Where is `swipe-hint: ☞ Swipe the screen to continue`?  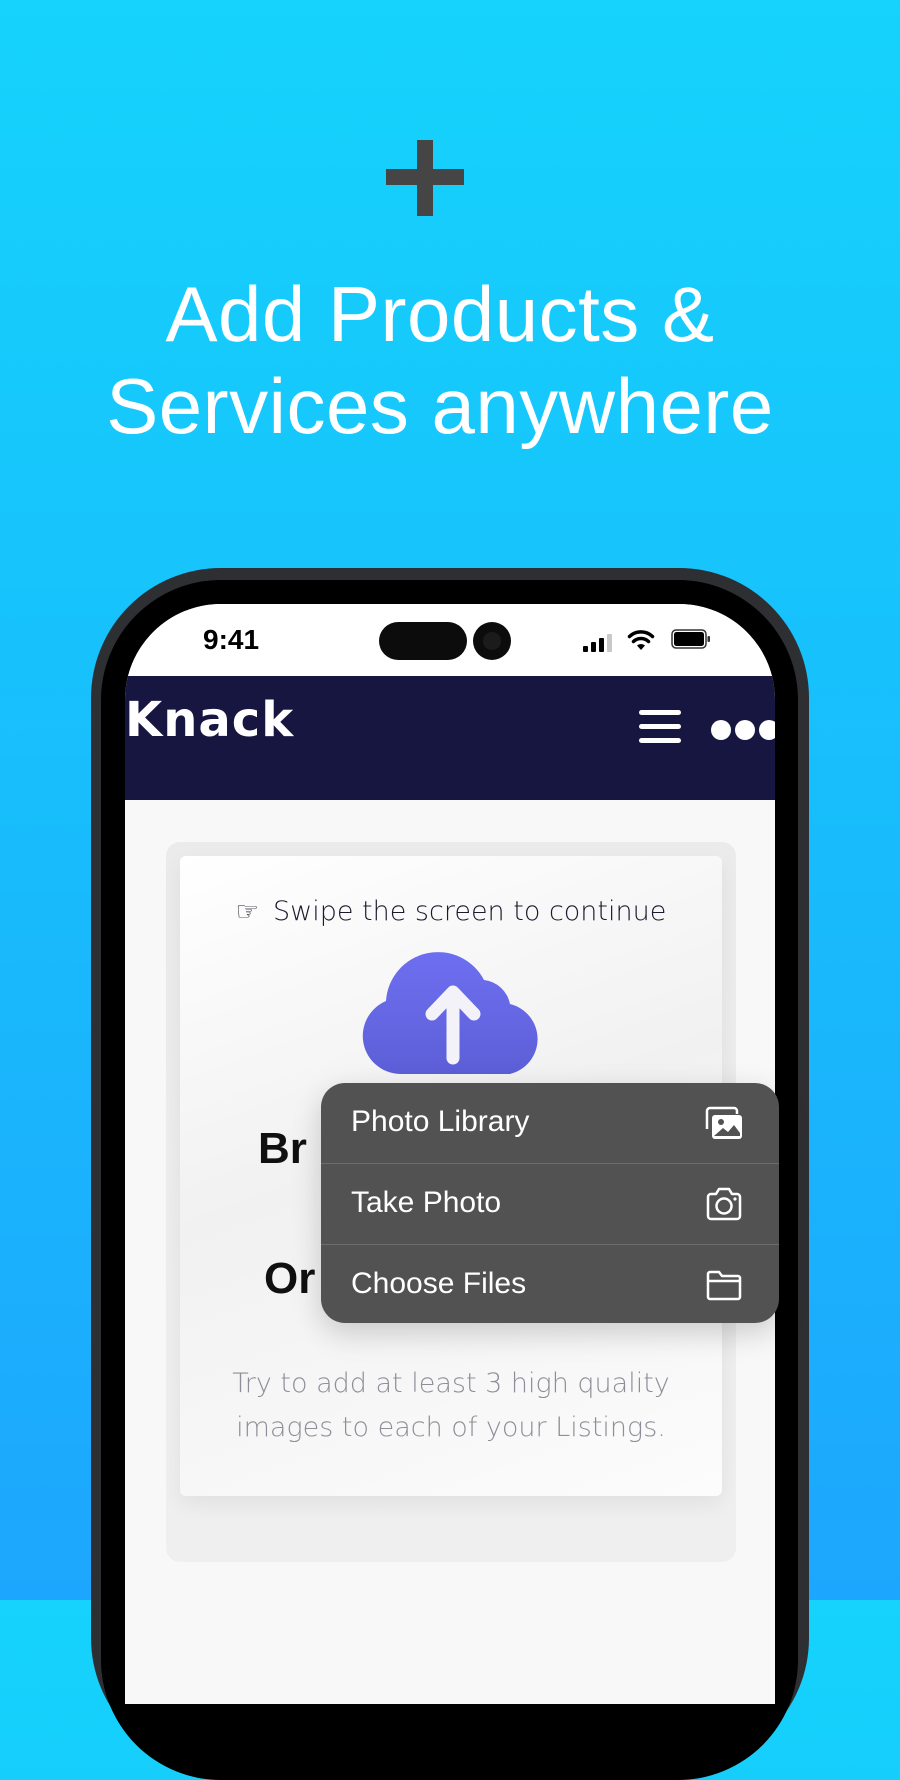
swipe-hint: ☞ Swipe the screen to continue is located at coordinates (451, 911).